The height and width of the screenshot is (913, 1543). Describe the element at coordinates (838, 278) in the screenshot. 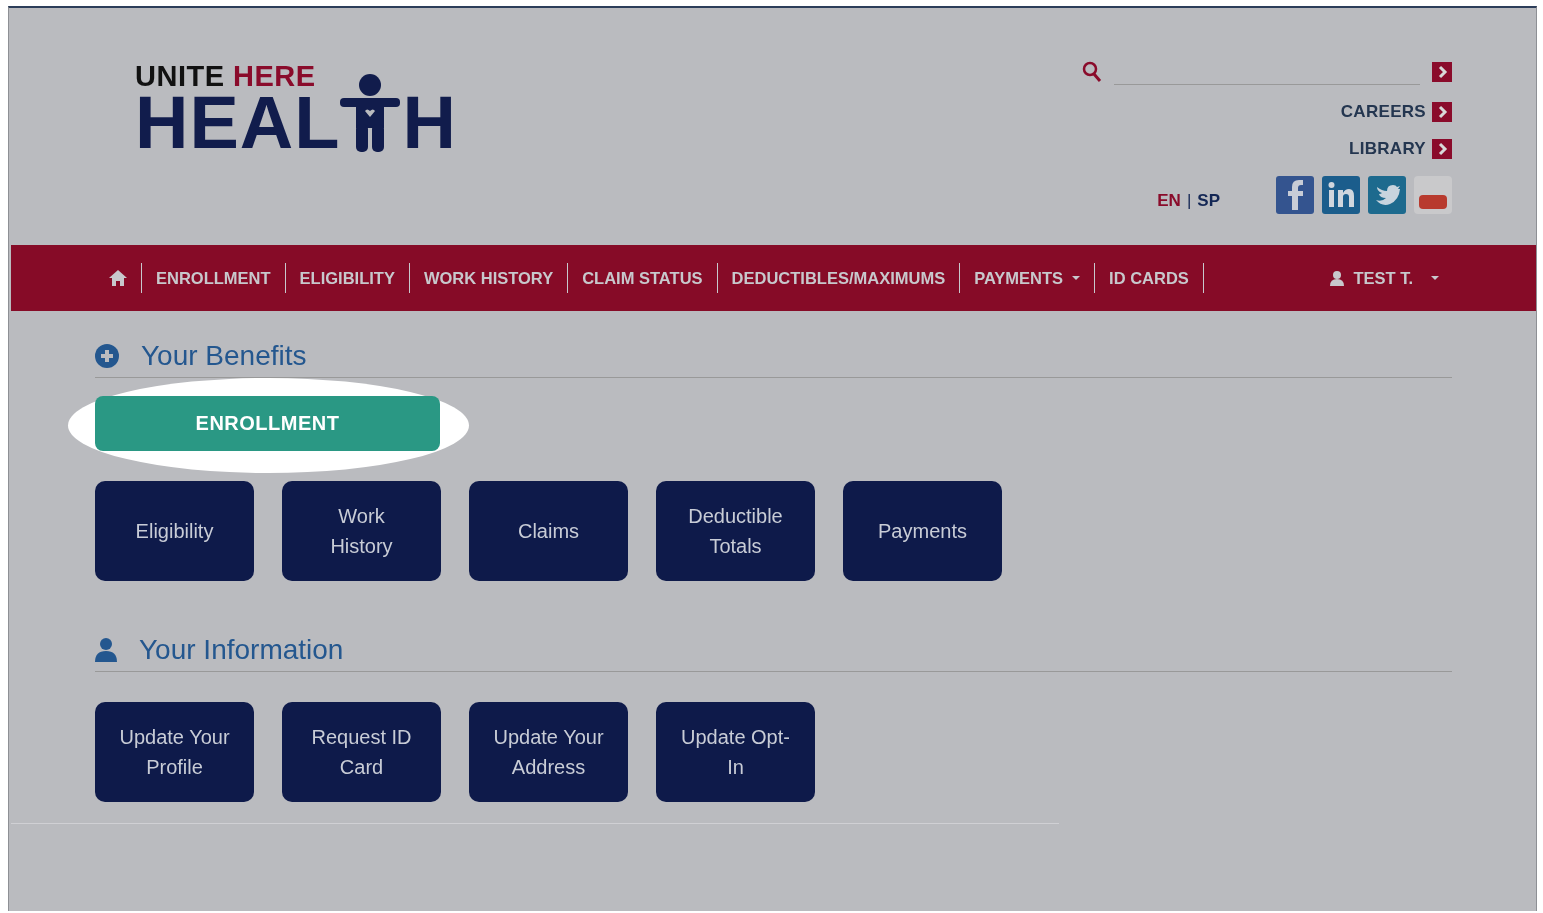

I see `nav-link: DEDUCTIBLES/MAXIMUMS` at that location.